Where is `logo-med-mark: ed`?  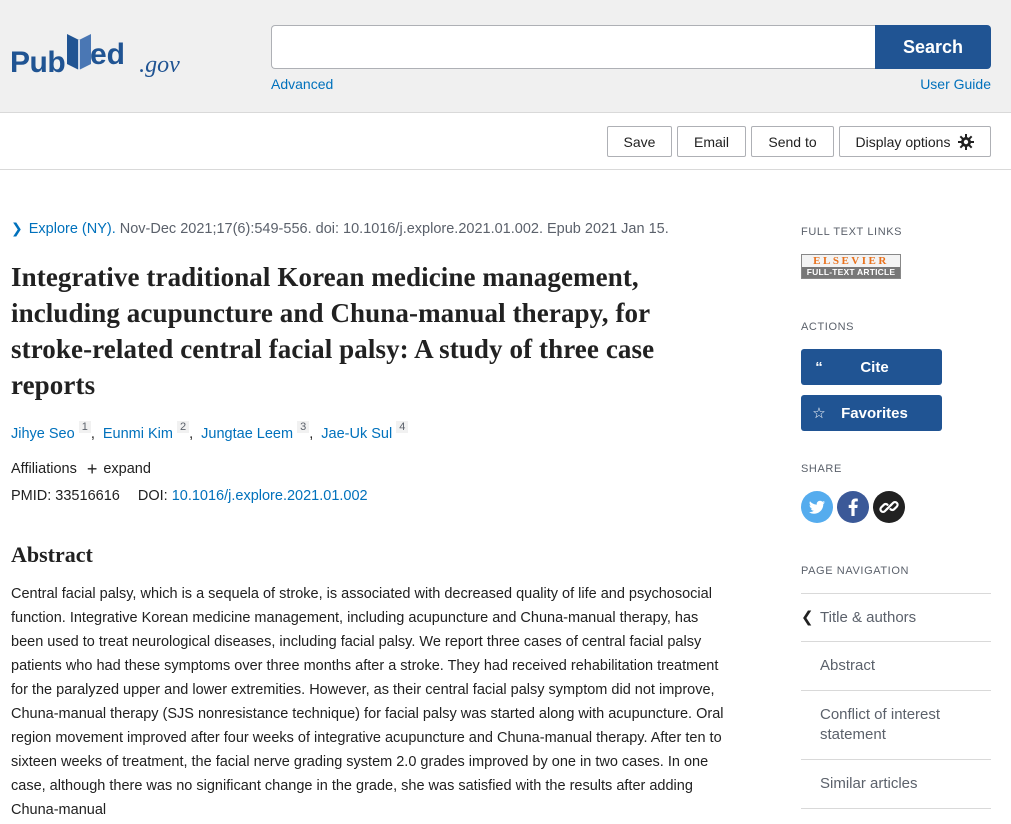 logo-med-mark: ed is located at coordinates (101, 50).